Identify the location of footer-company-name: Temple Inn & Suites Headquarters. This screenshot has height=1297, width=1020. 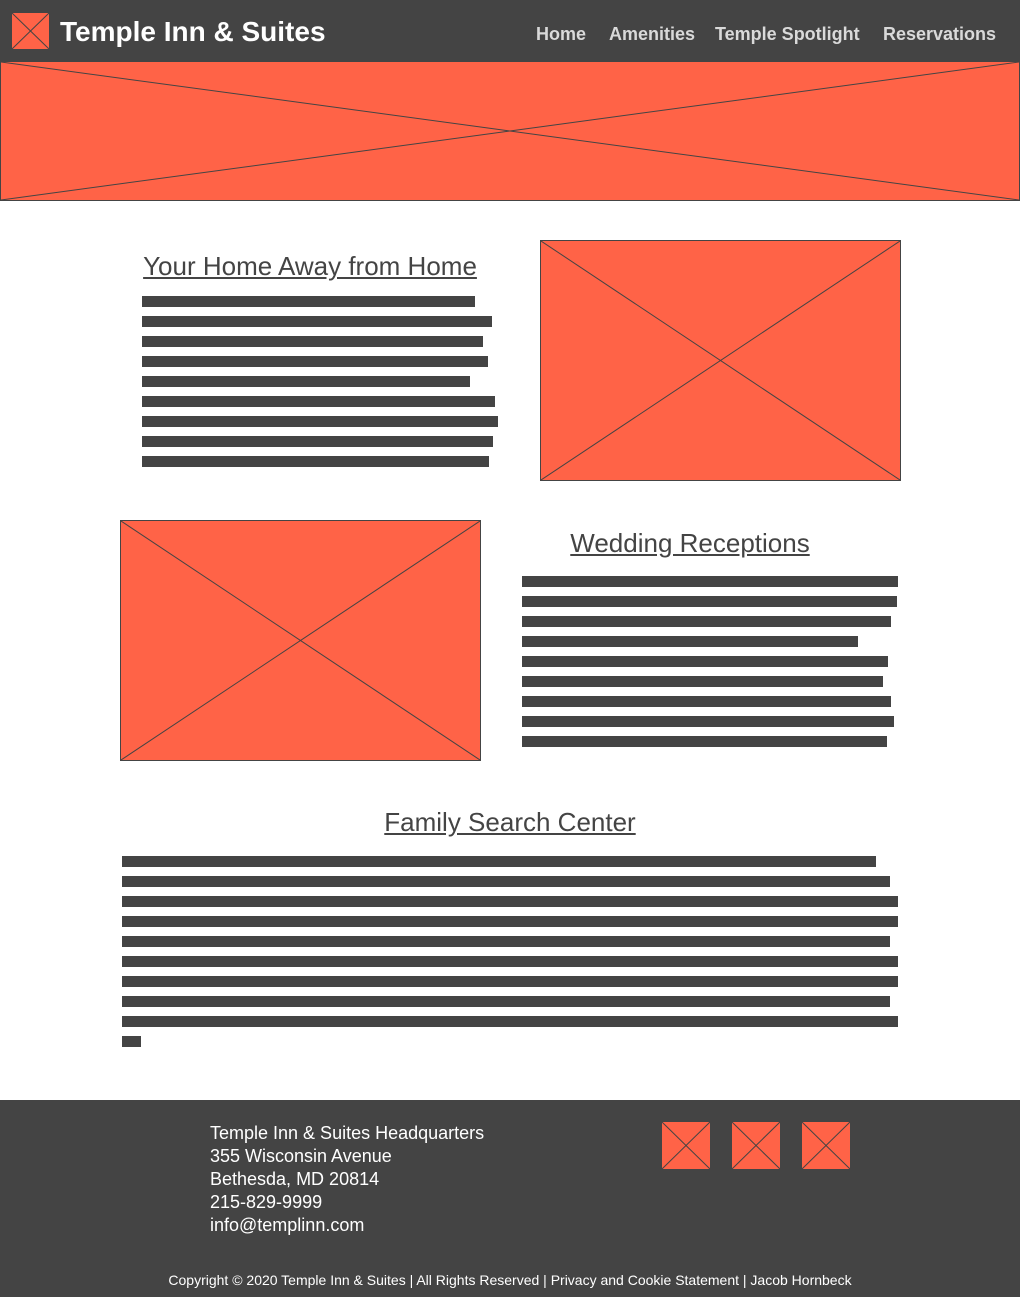
(347, 1133).